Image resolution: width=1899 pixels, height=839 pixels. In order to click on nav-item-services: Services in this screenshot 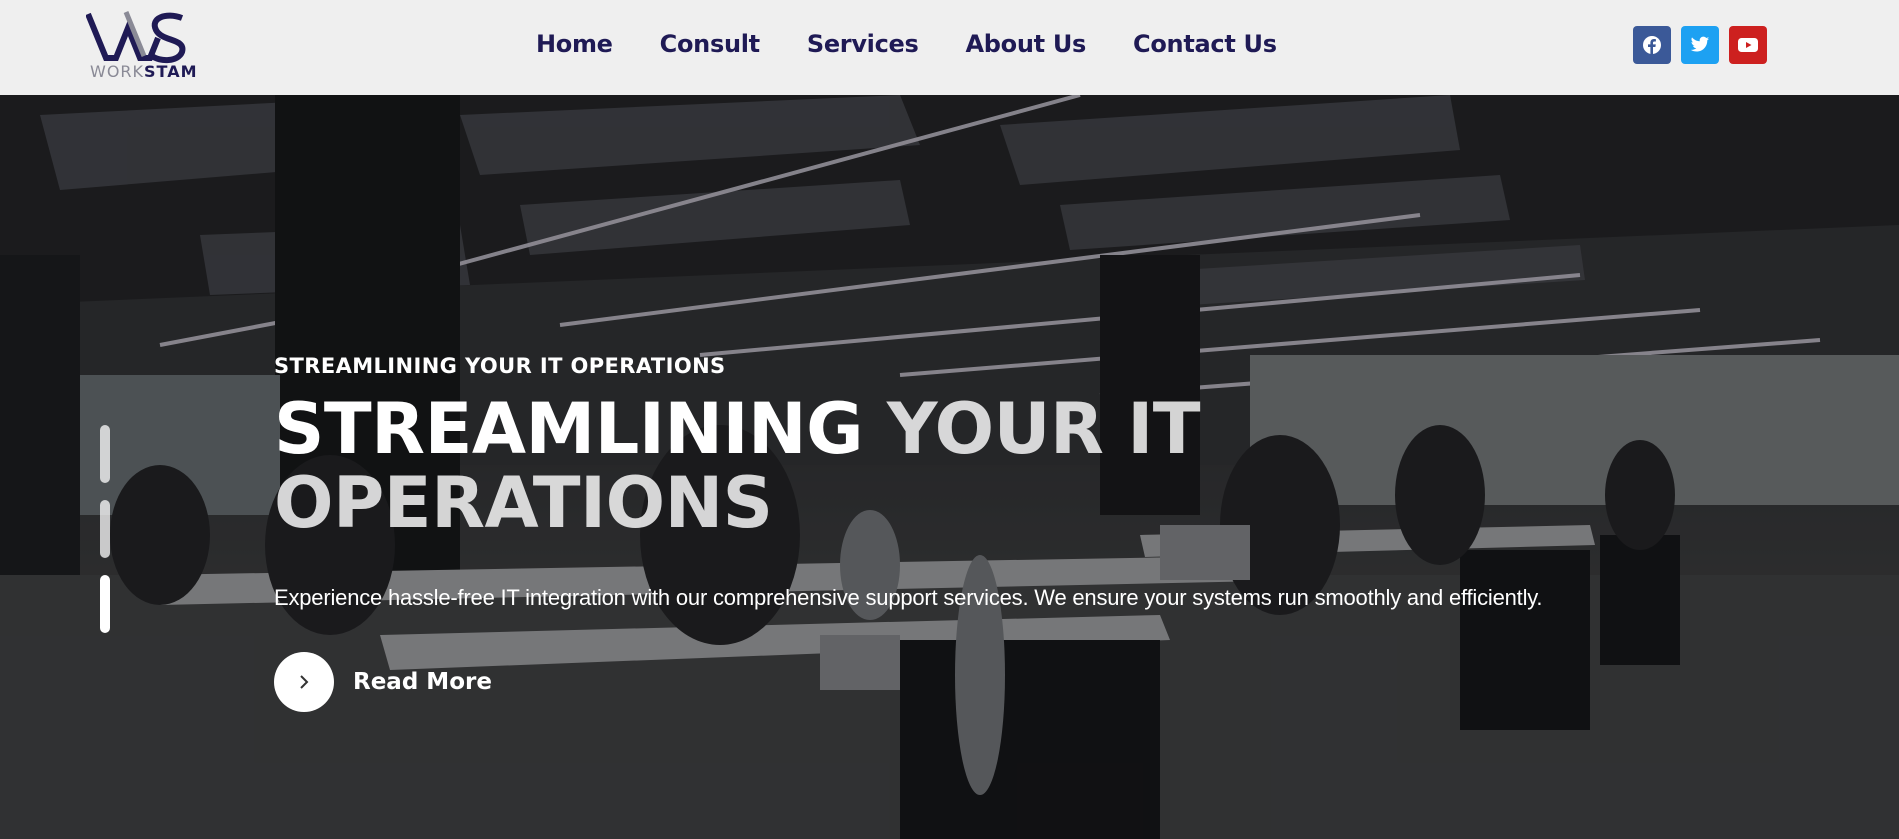, I will do `click(863, 44)`.